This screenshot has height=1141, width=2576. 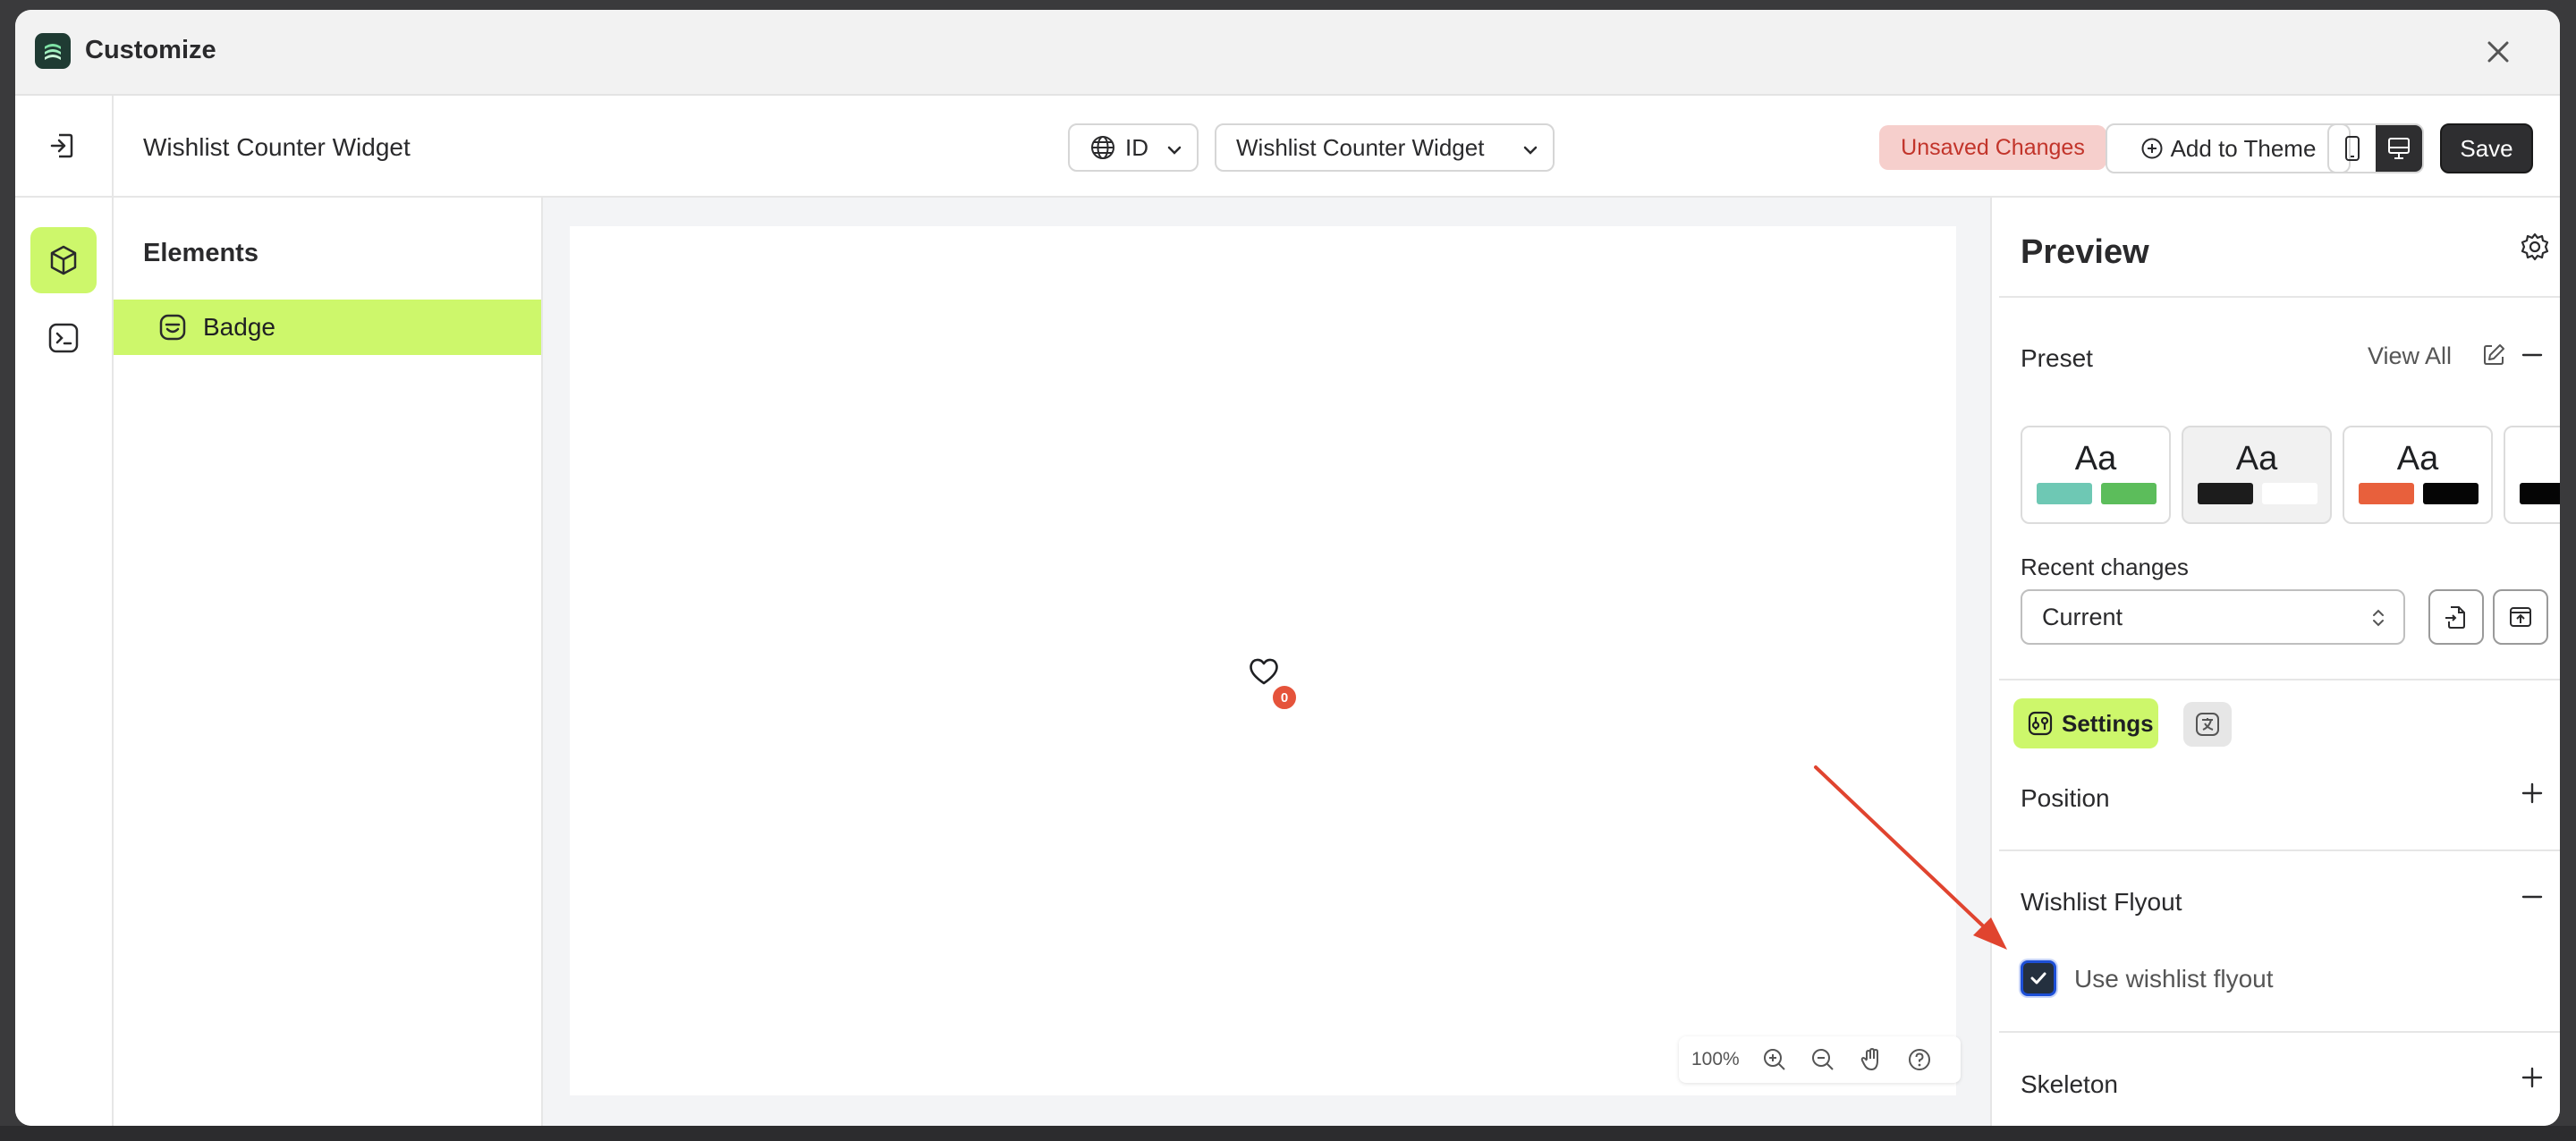 I want to click on recent-changes-label: Recent changes, so click(x=2105, y=567).